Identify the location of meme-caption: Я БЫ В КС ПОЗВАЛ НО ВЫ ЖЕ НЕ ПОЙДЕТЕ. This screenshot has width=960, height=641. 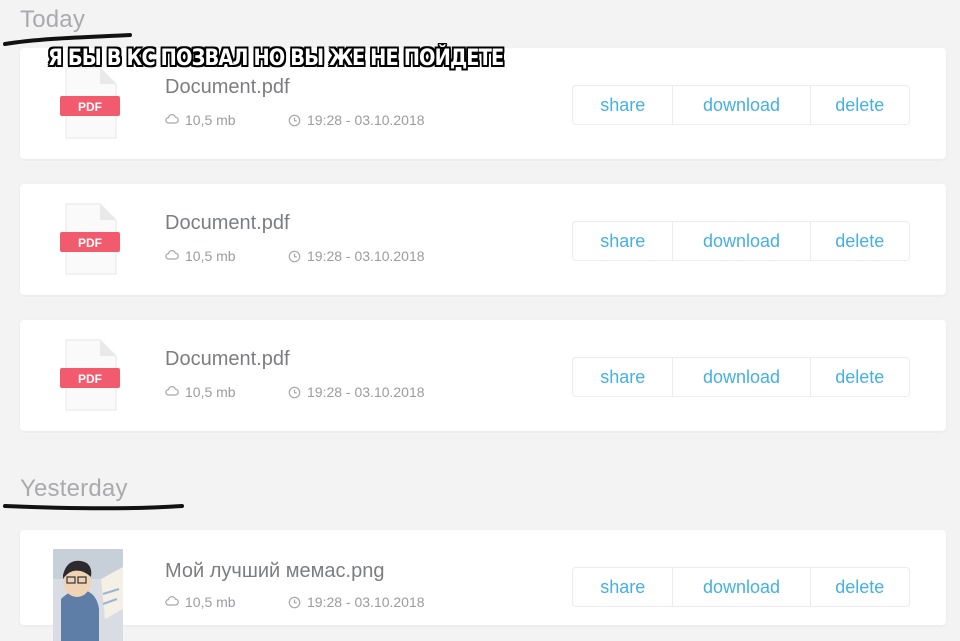
(276, 58).